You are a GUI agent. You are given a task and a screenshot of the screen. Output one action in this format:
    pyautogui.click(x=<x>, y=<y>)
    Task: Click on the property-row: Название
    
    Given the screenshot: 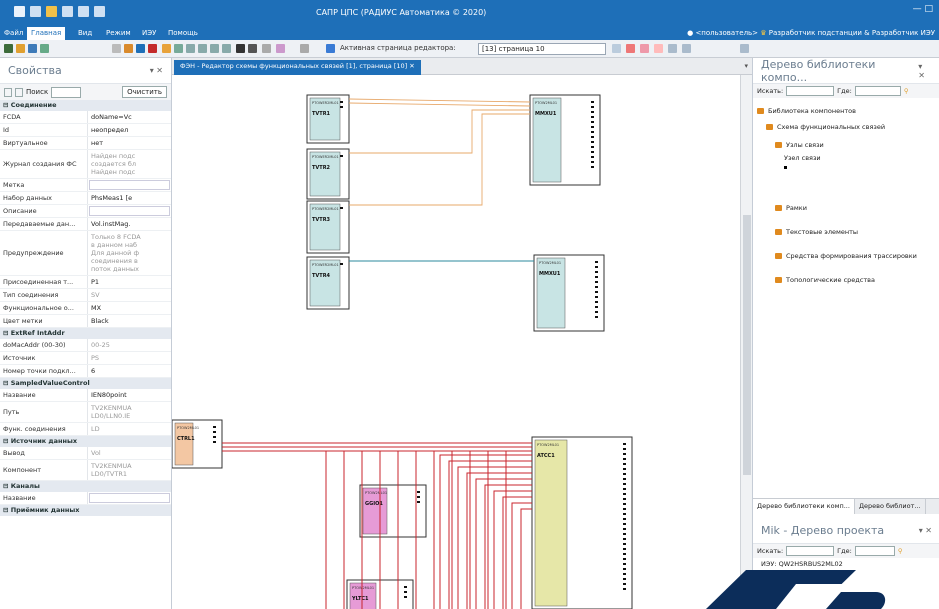 What is the action you would take?
    pyautogui.click(x=85, y=498)
    